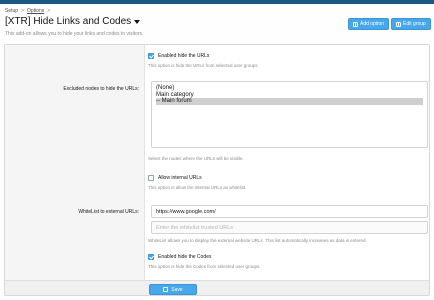 This screenshot has height=300, width=434. Describe the element at coordinates (35, 11) in the screenshot. I see `breadcrumb-options: Options` at that location.